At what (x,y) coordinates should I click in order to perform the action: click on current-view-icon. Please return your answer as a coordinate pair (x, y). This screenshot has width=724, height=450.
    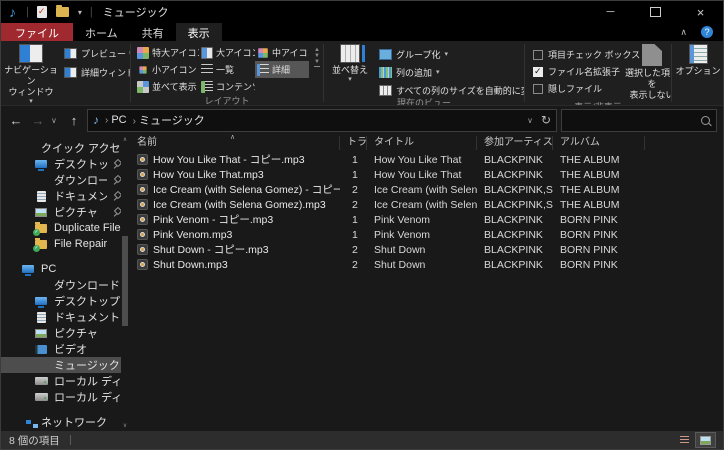
    Looking at the image, I should click on (385, 72).